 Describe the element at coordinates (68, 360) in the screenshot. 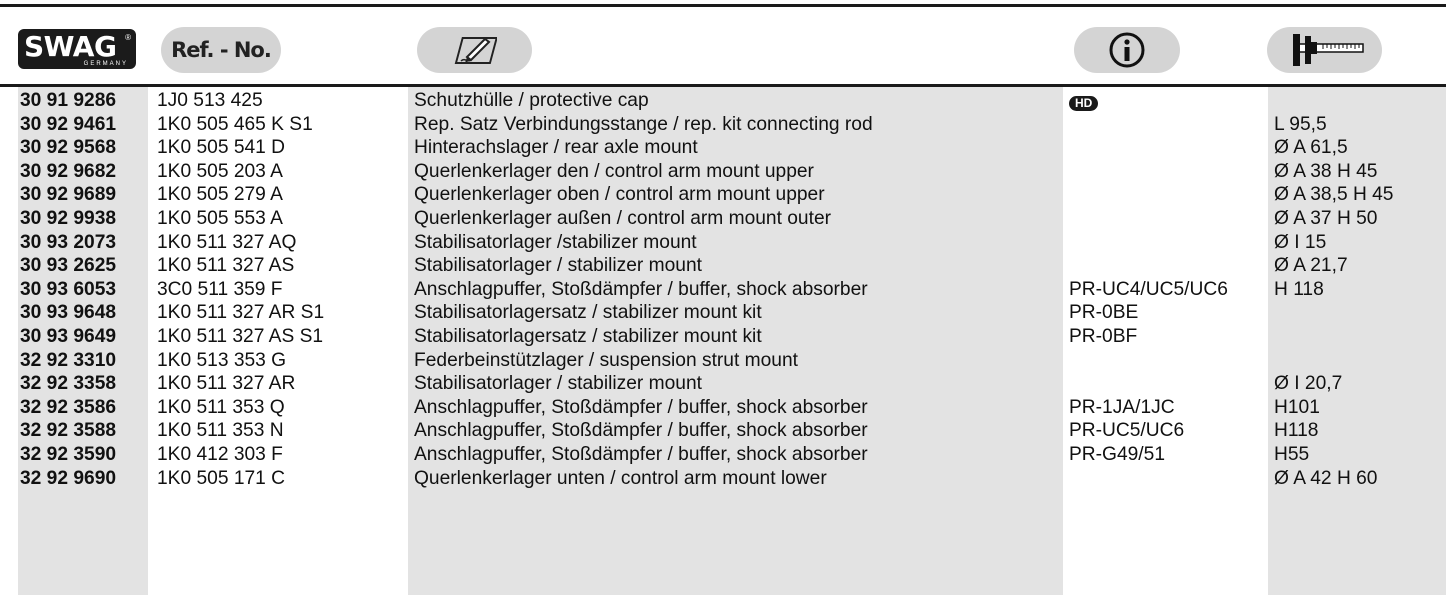

I see `article-number: 32 92 3310` at that location.